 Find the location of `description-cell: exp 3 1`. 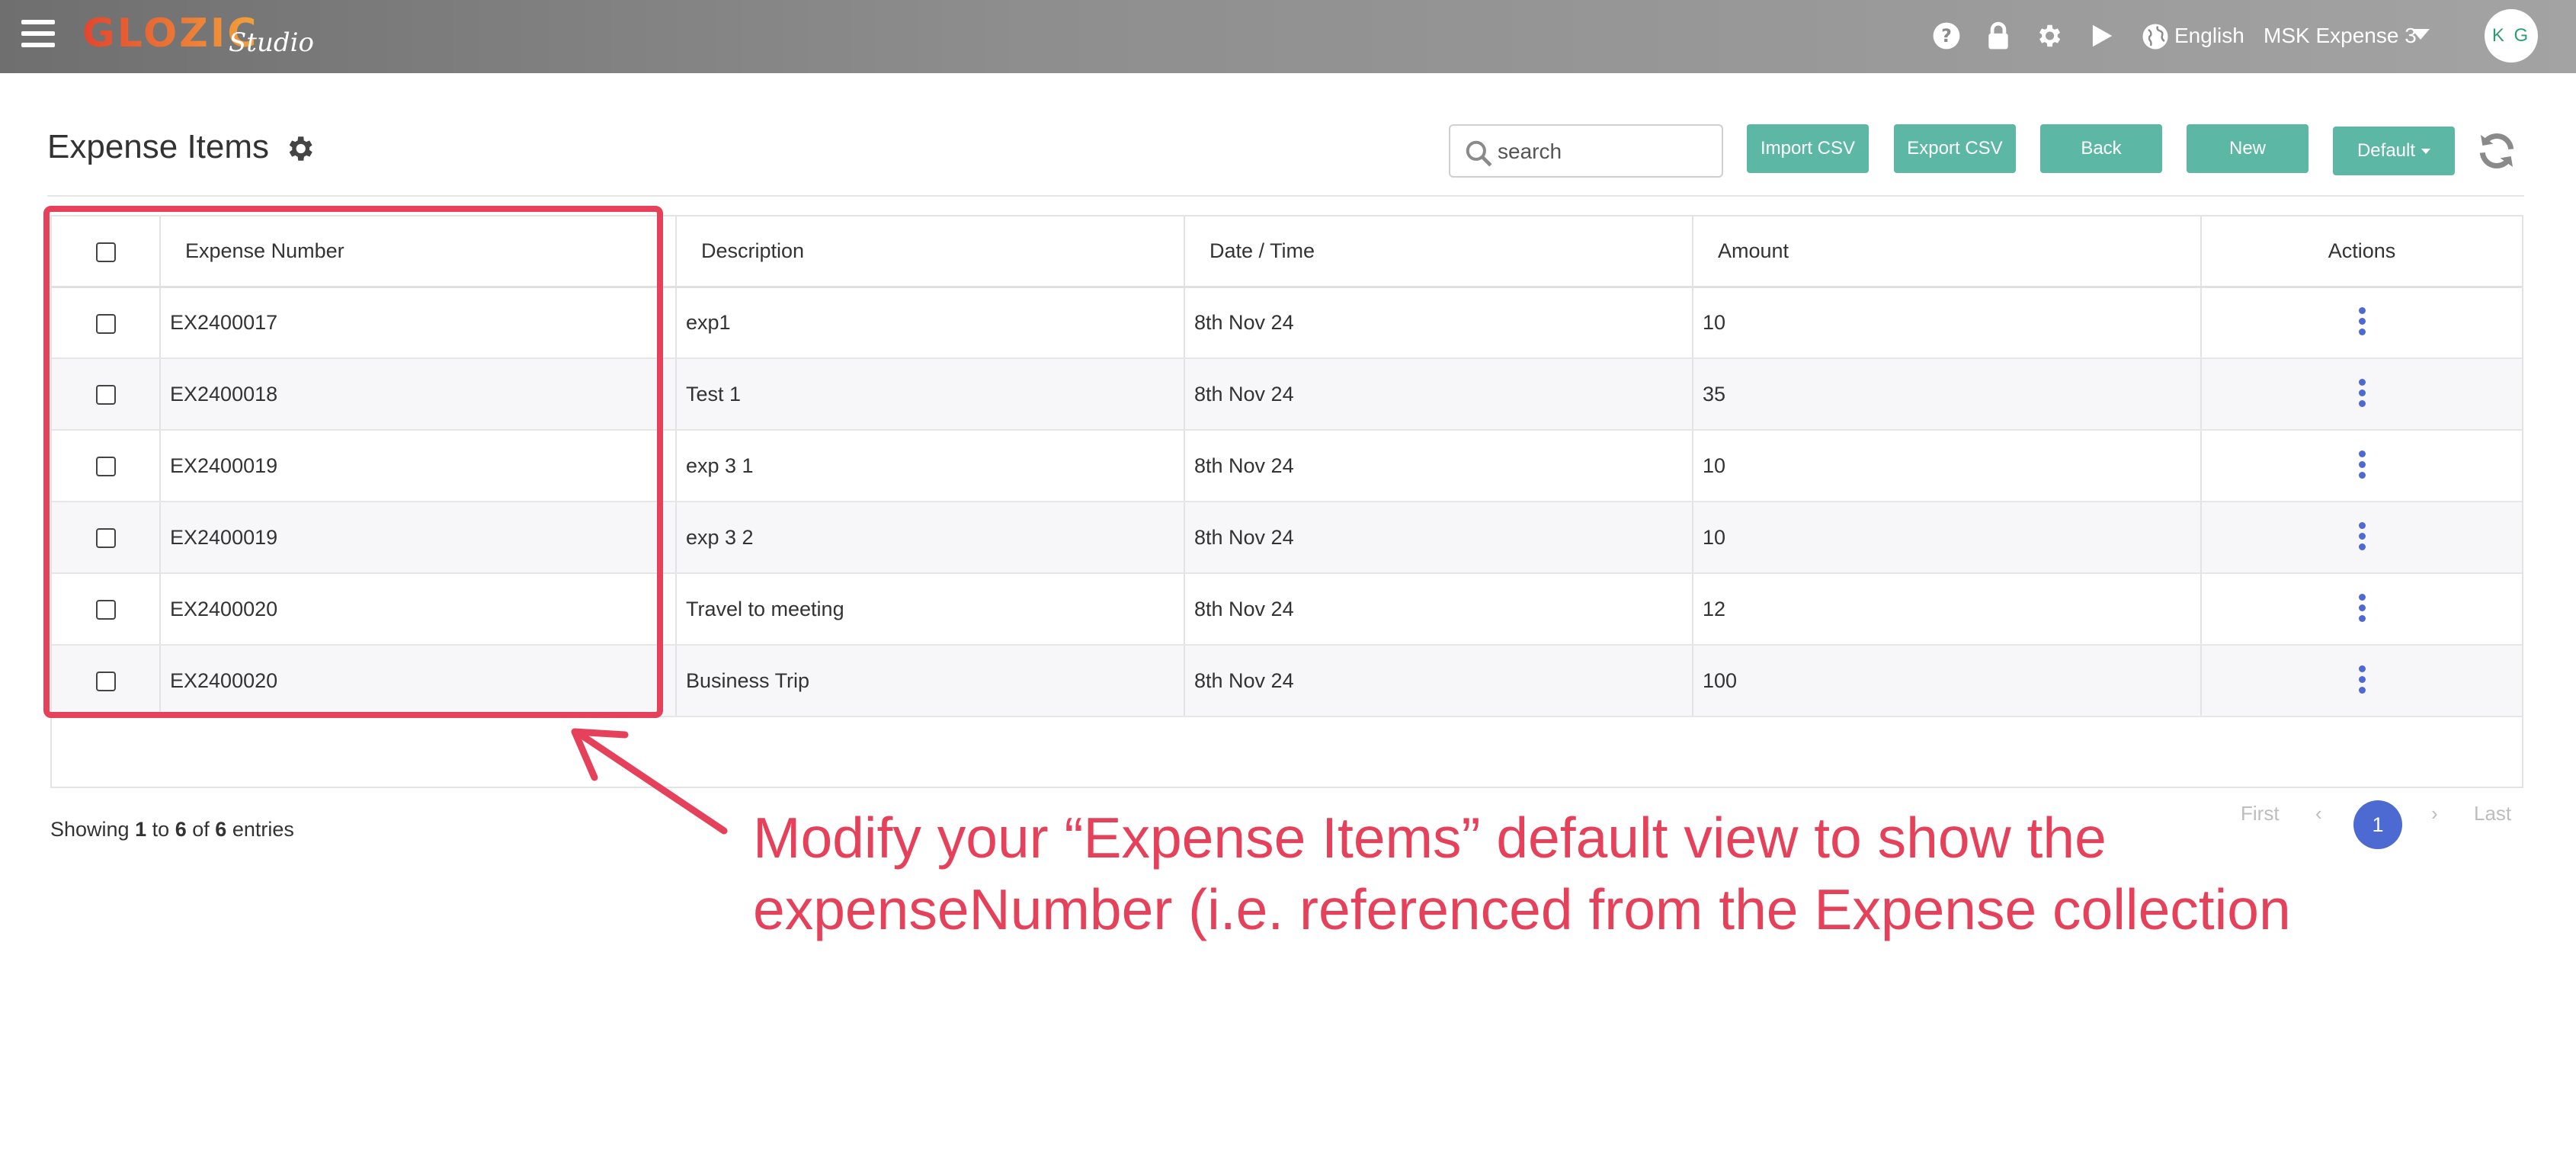

description-cell: exp 3 1 is located at coordinates (930, 466).